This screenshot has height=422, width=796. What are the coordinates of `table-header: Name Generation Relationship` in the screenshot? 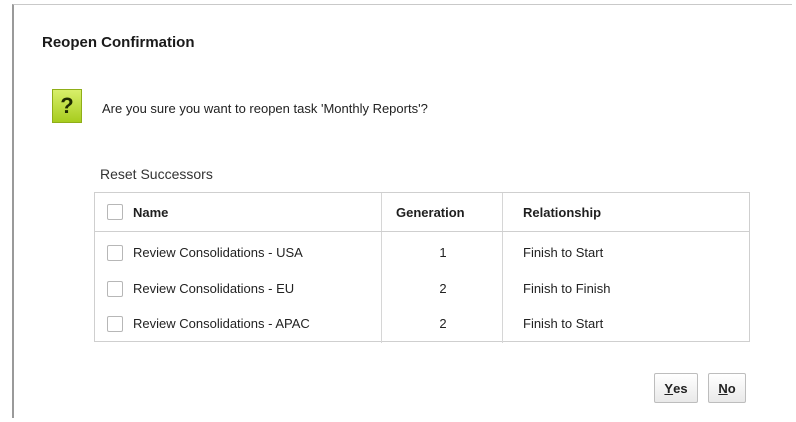 It's located at (422, 212).